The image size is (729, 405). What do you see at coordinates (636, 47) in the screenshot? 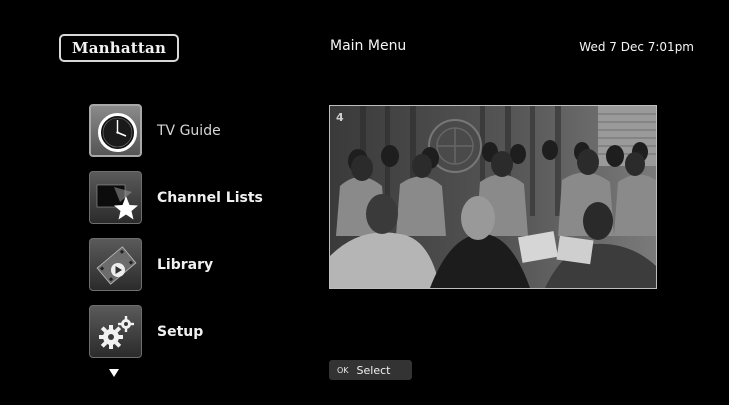
I see `date-time: Wed 7 Dec 7:01pm` at bounding box center [636, 47].